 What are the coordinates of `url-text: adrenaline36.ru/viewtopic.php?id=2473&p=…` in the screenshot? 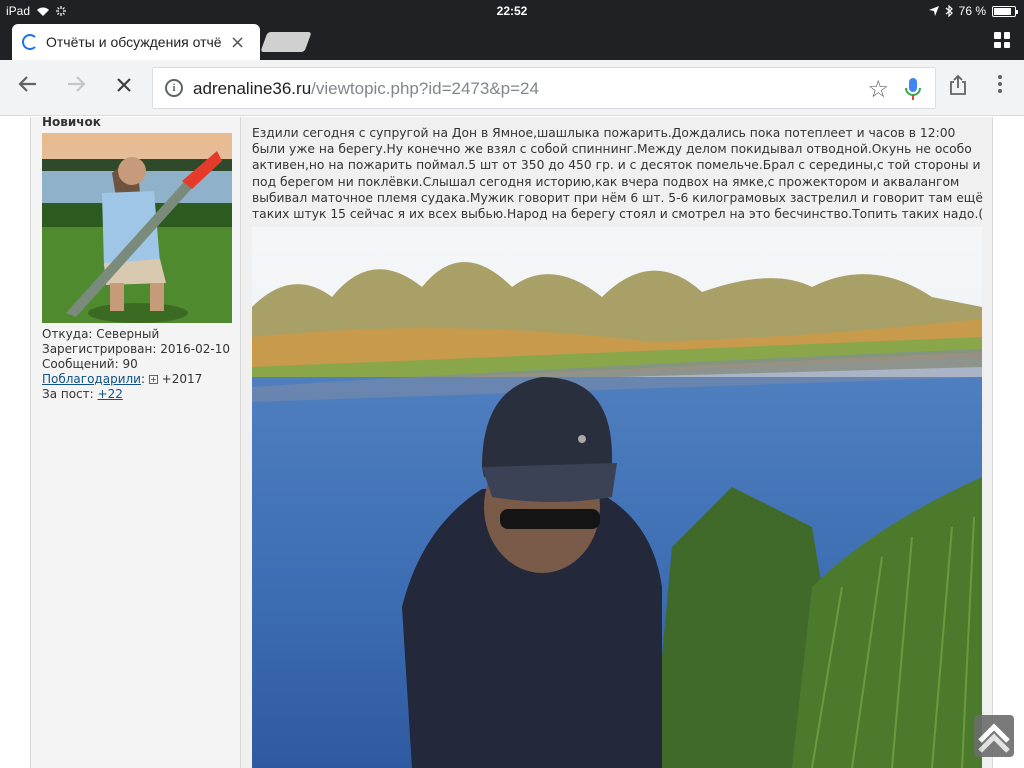 It's located at (366, 89).